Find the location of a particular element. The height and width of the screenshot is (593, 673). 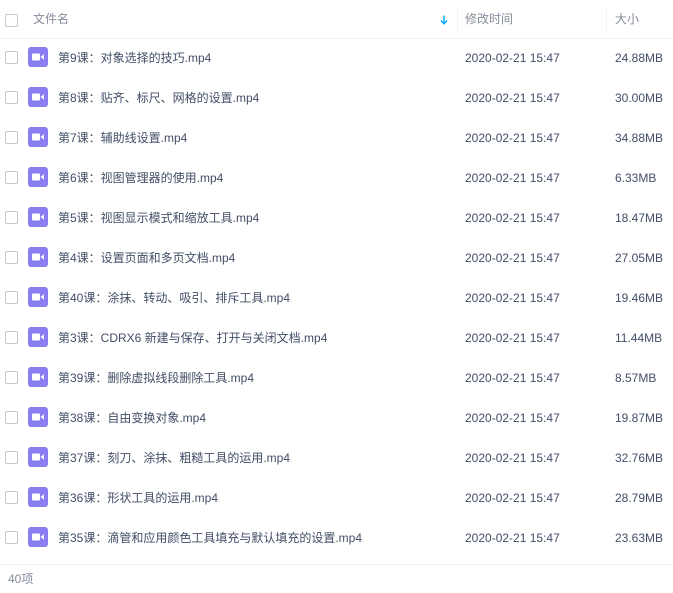

file-size: 28.79MB is located at coordinates (639, 498).